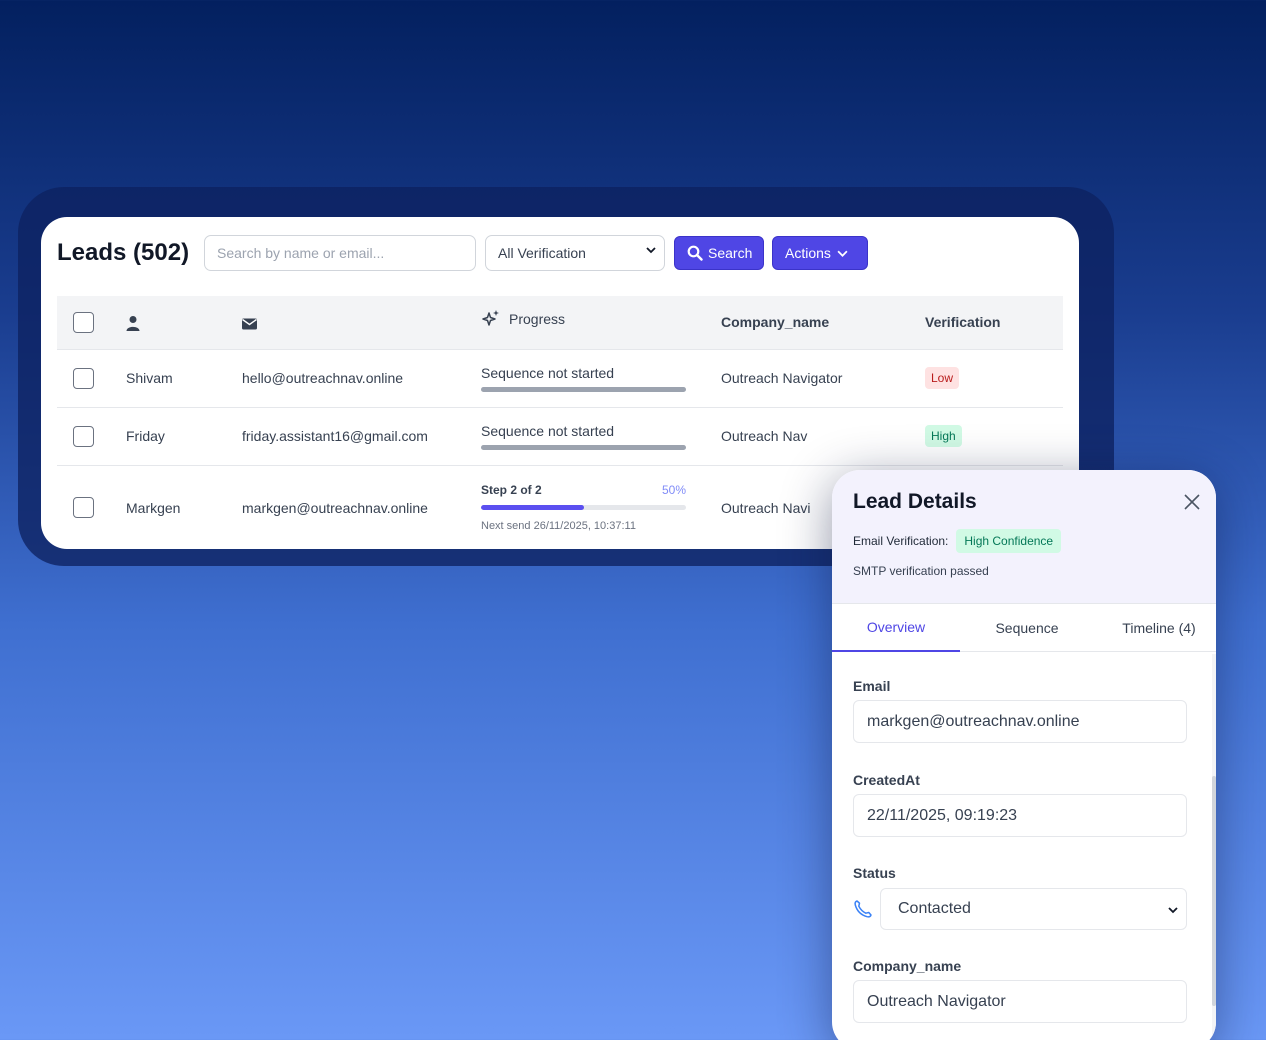 The height and width of the screenshot is (1040, 1266). What do you see at coordinates (184, 506) in the screenshot?
I see `lead-name: Markgen` at bounding box center [184, 506].